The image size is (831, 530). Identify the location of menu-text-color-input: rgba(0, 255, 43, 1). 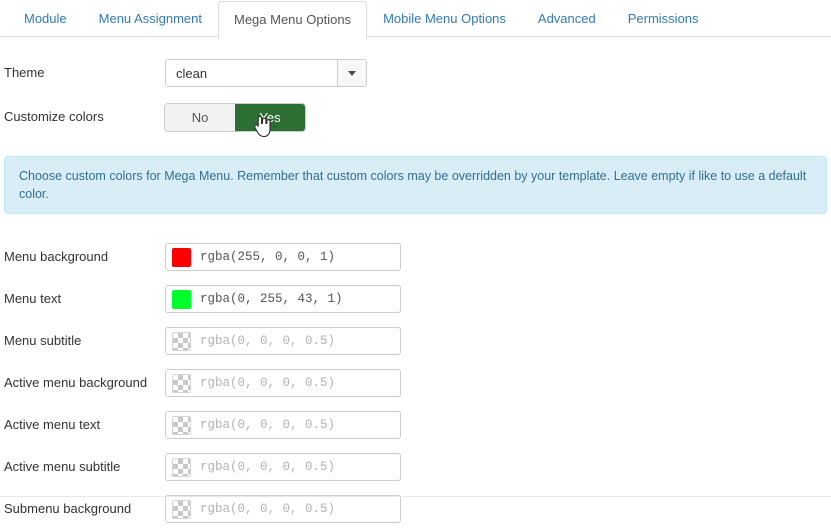
(283, 299).